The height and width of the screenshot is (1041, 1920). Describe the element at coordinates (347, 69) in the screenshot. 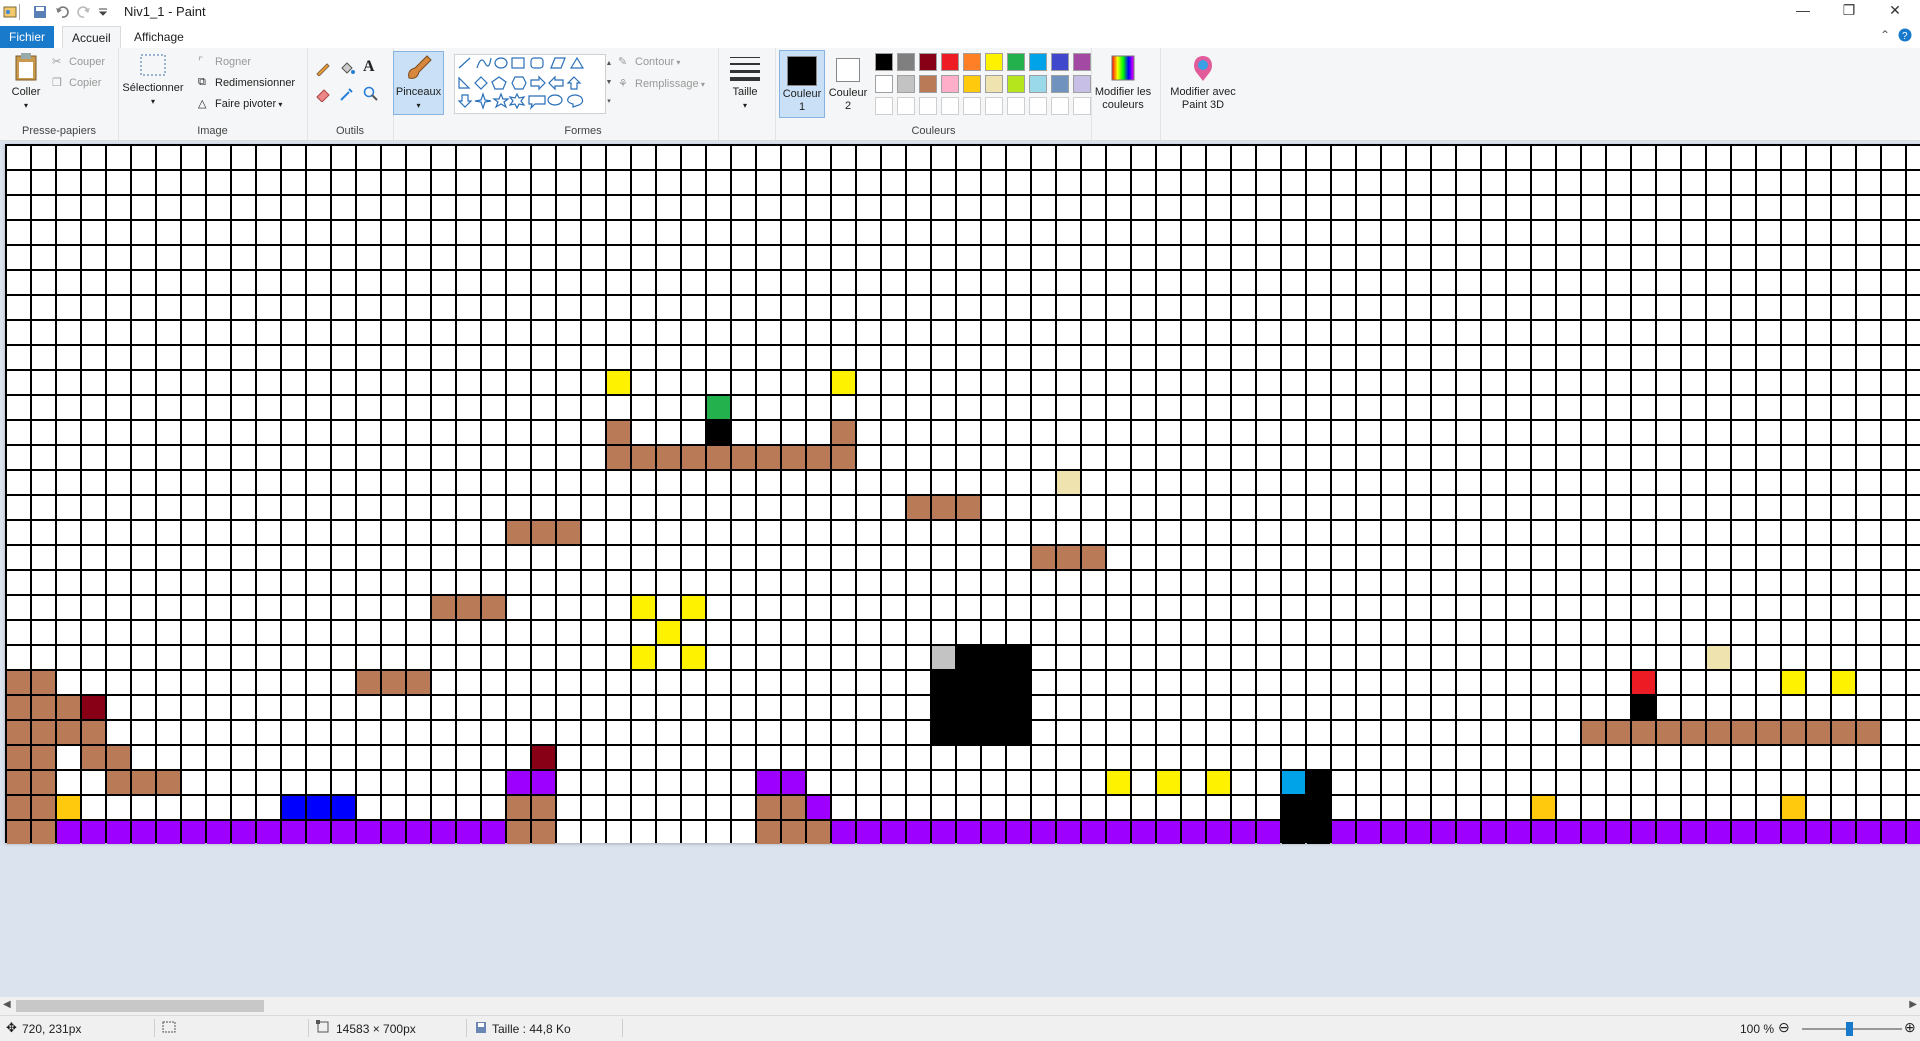

I see `fill-bucket-icon` at that location.